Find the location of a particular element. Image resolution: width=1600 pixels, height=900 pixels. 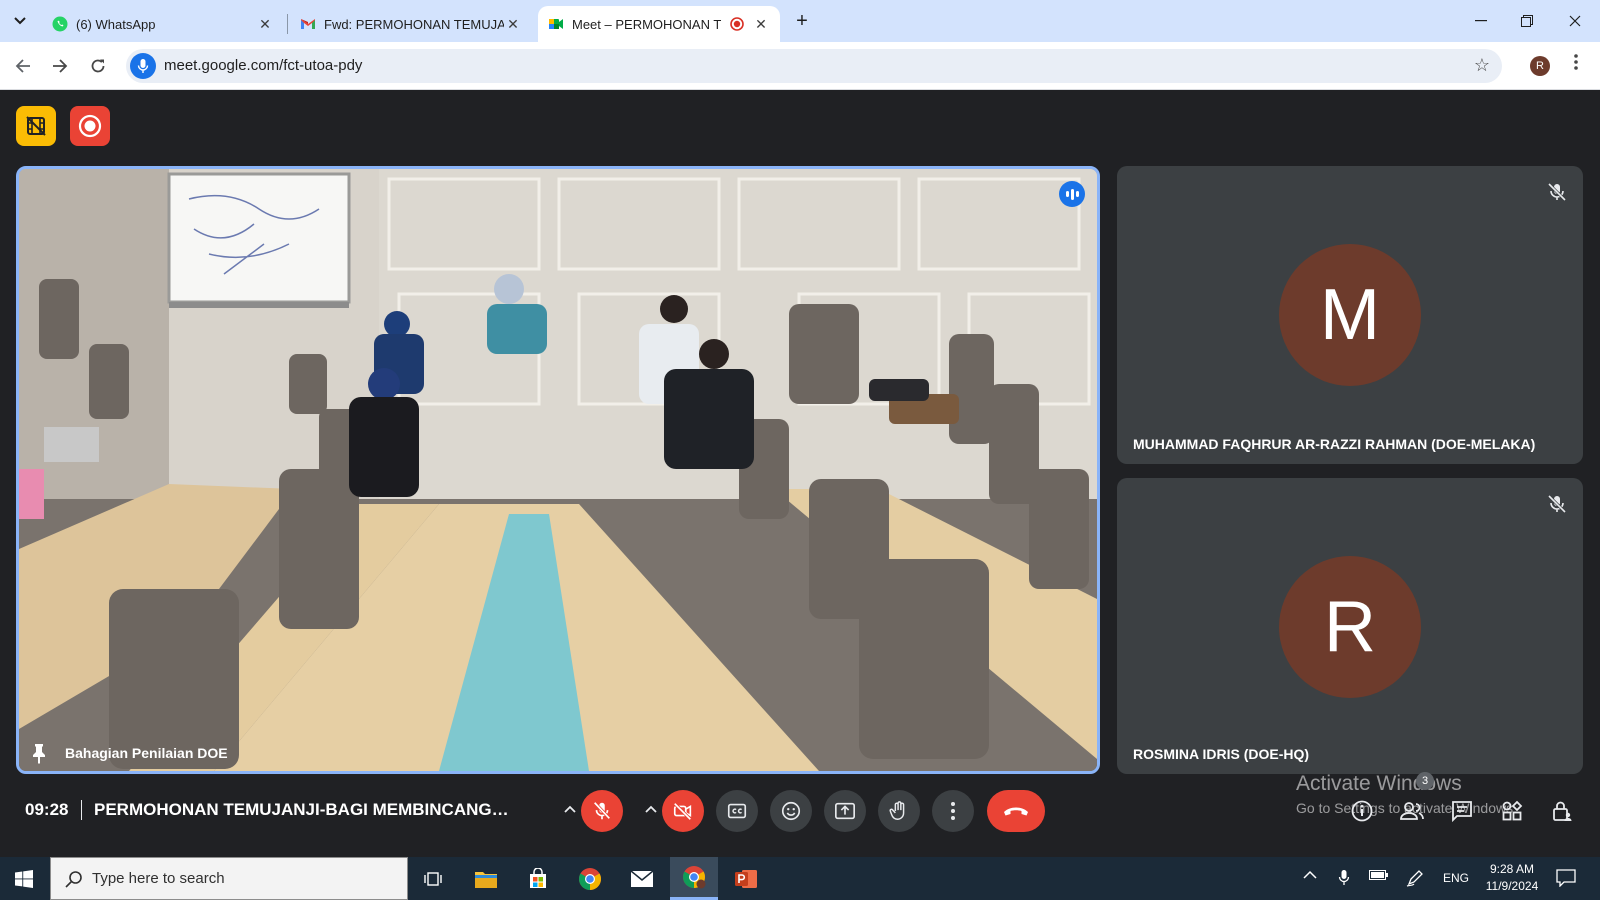

leave-call-button is located at coordinates (1016, 811).